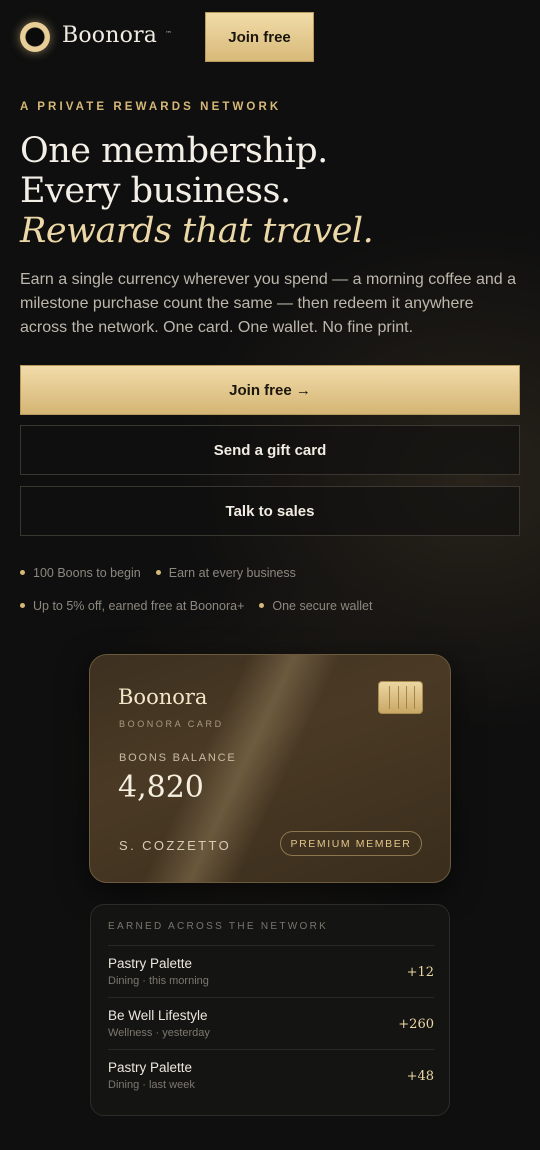 This screenshot has width=540, height=1150. What do you see at coordinates (420, 1076) in the screenshot?
I see `activity-points: +48` at bounding box center [420, 1076].